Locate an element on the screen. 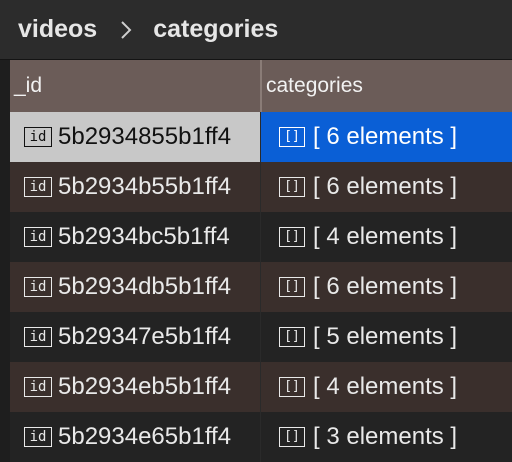 The height and width of the screenshot is (462, 512). table-row: id 5b2934b55b1ff4 [] [ 6 elements ] is located at coordinates (261, 187).